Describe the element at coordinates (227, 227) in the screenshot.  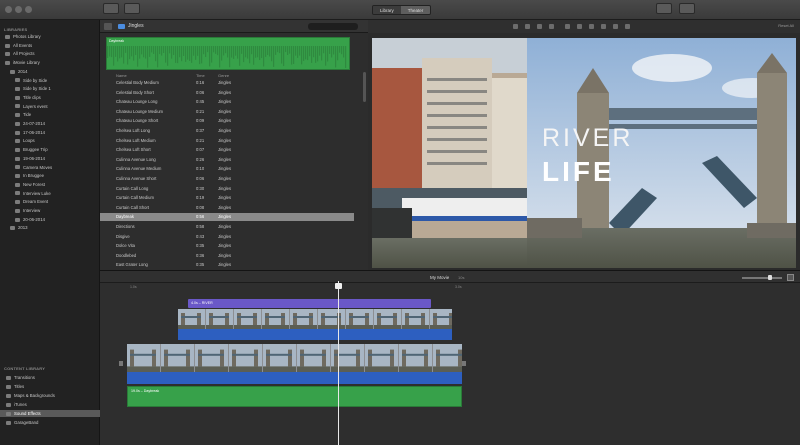
I see `browser-row: Directions 0:58 Jingles` at that location.